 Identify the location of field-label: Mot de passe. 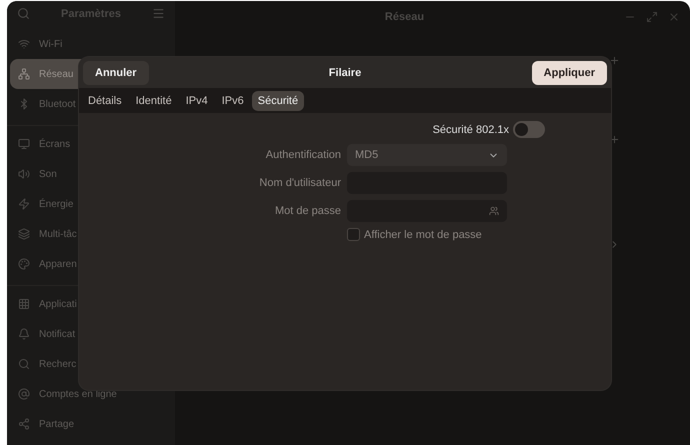
(307, 211).